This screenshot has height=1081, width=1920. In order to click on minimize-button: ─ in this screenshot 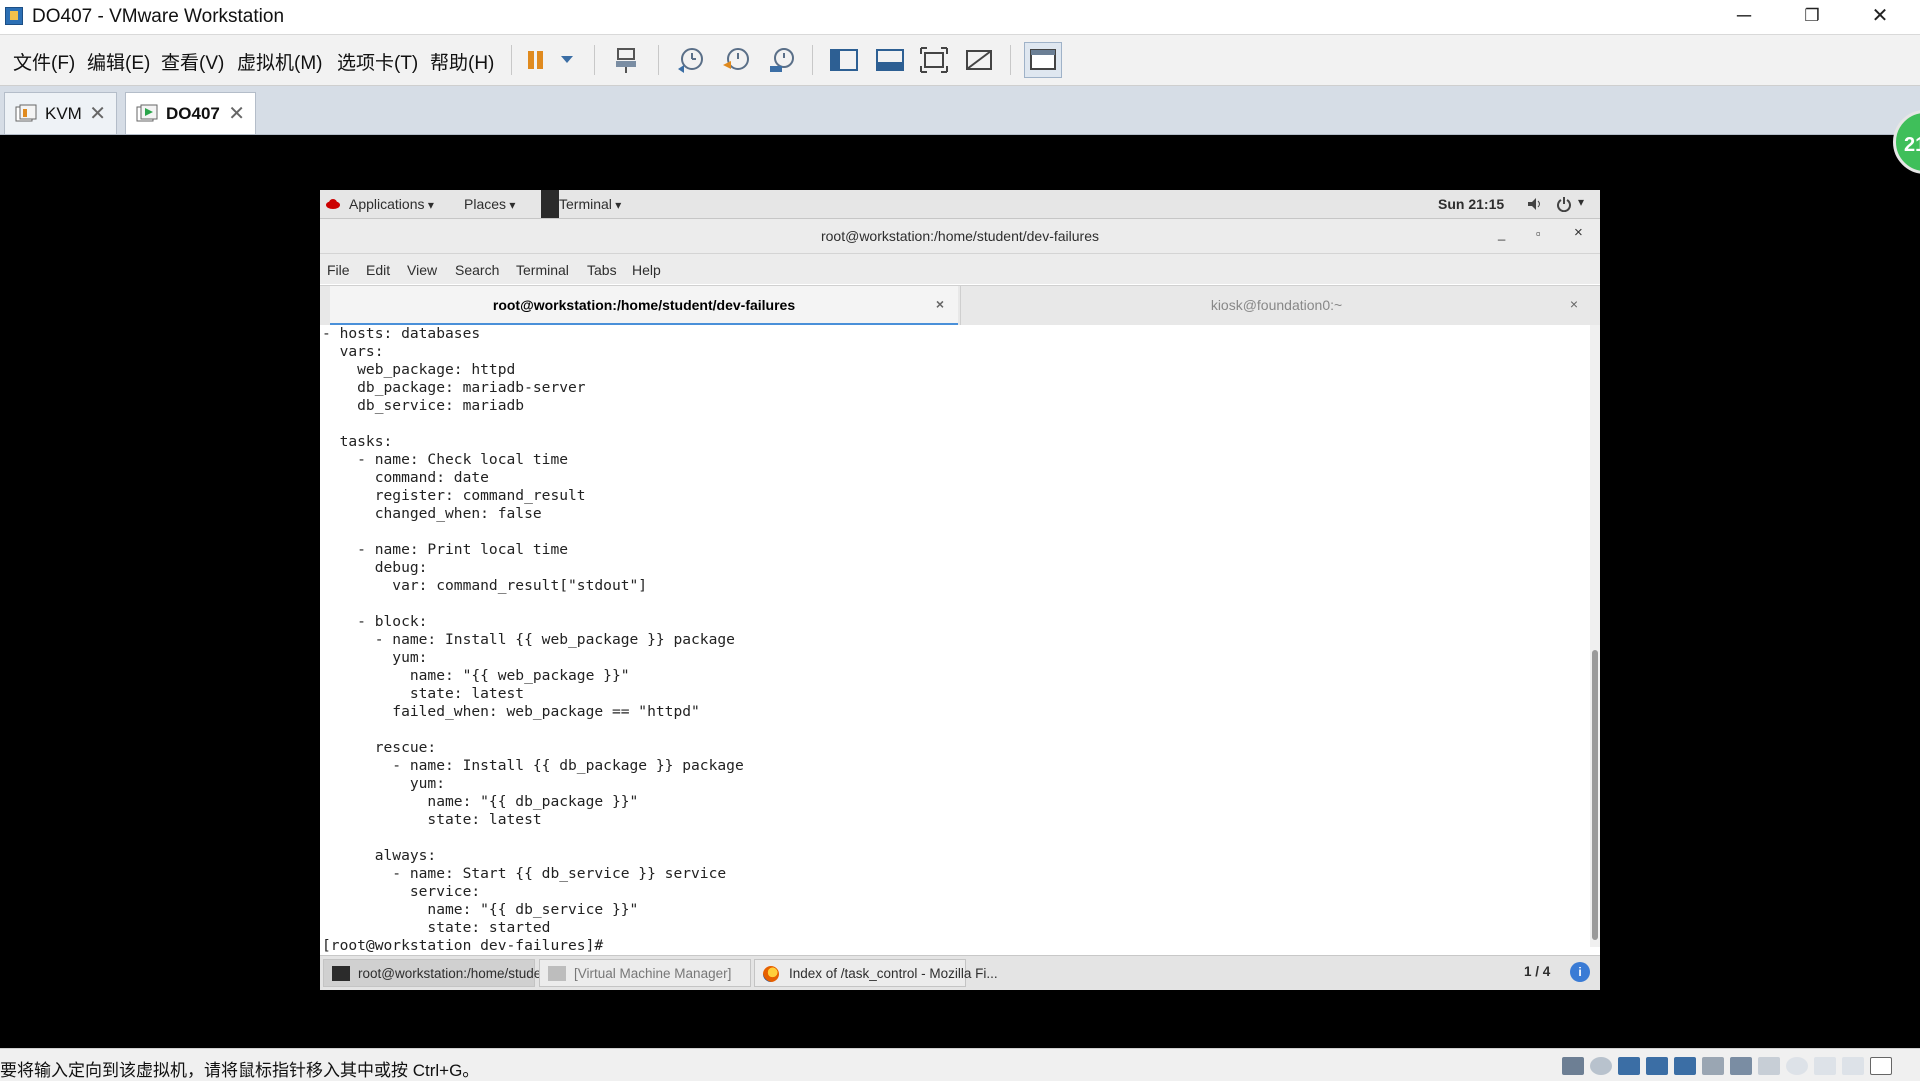, I will do `click(1744, 17)`.